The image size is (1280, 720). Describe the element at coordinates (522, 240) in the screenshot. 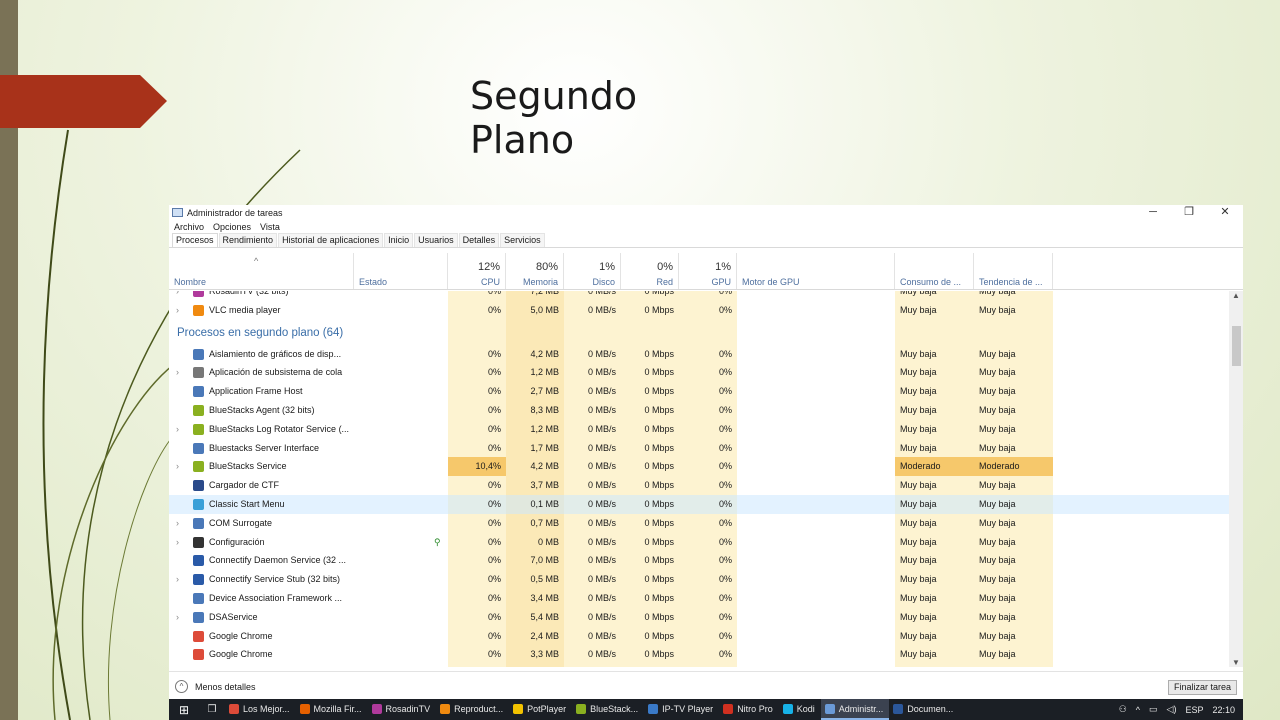

I see `tab-servicios: Servicios` at that location.